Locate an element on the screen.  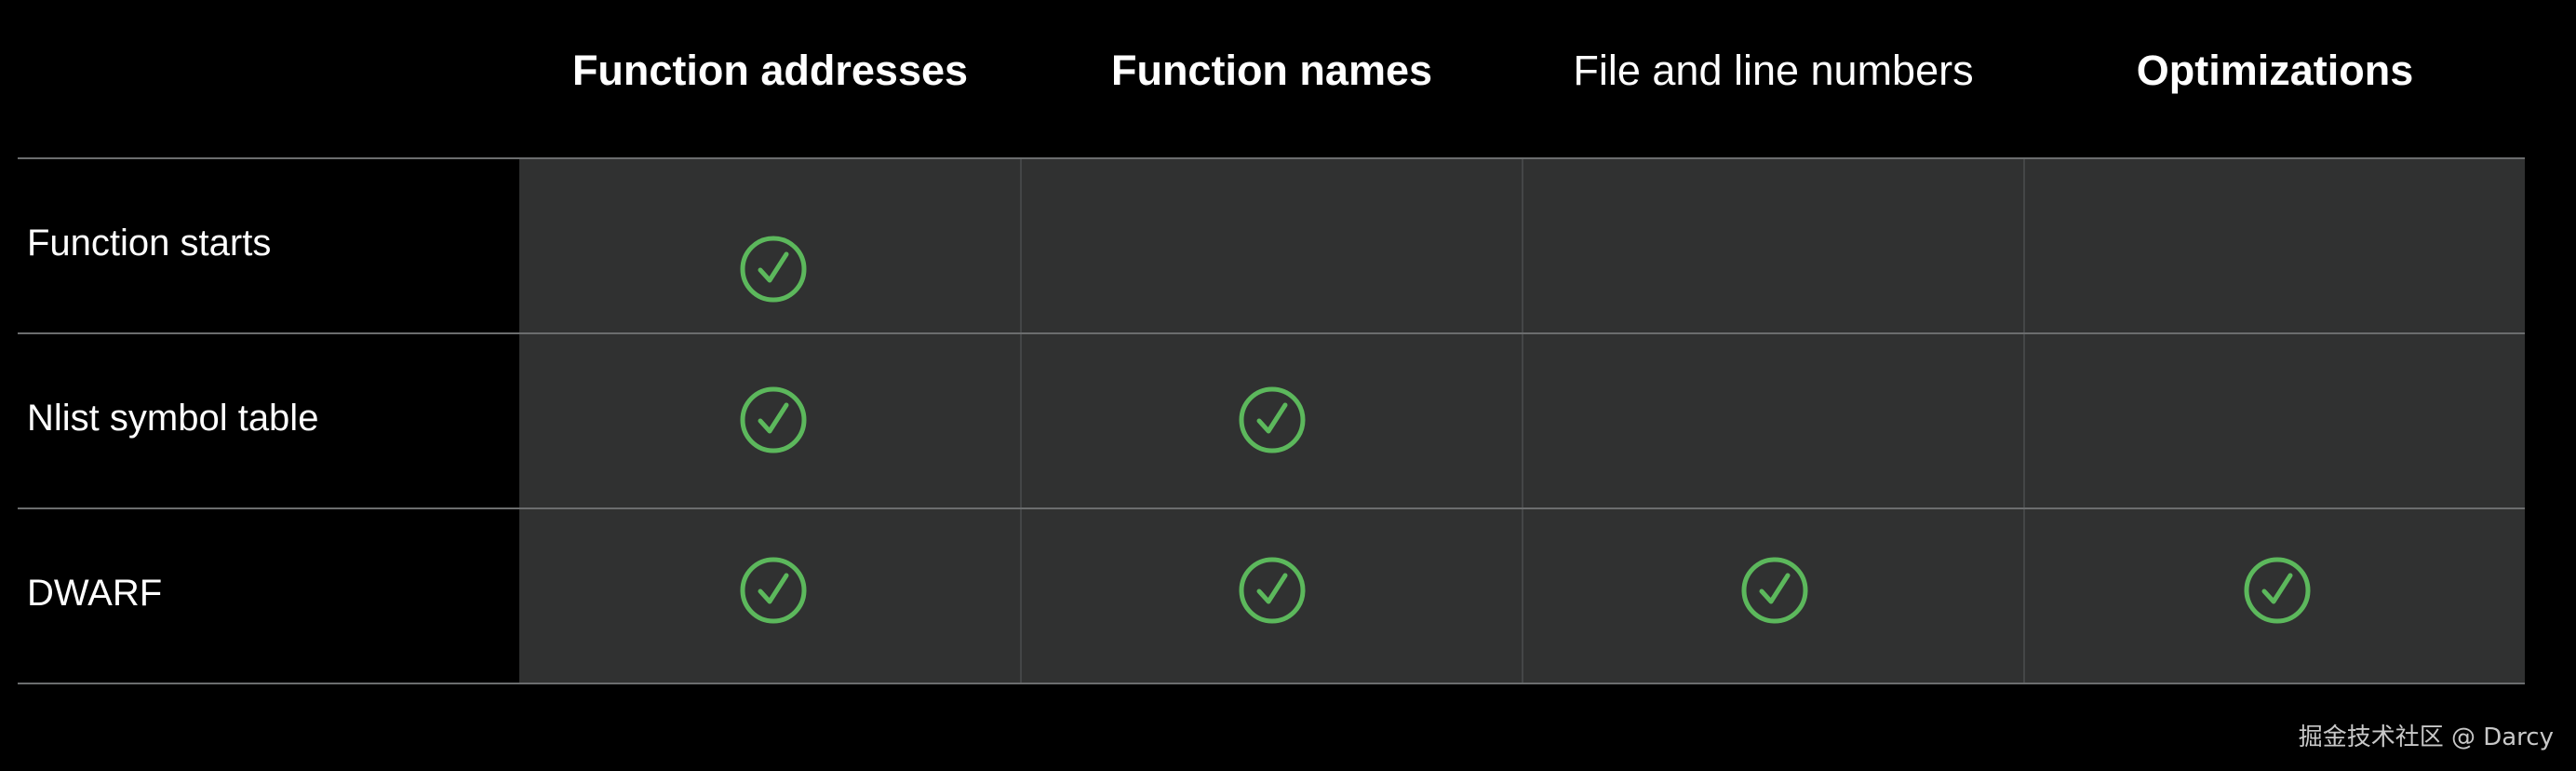
column-header-function-names: Function names is located at coordinates (1271, 70).